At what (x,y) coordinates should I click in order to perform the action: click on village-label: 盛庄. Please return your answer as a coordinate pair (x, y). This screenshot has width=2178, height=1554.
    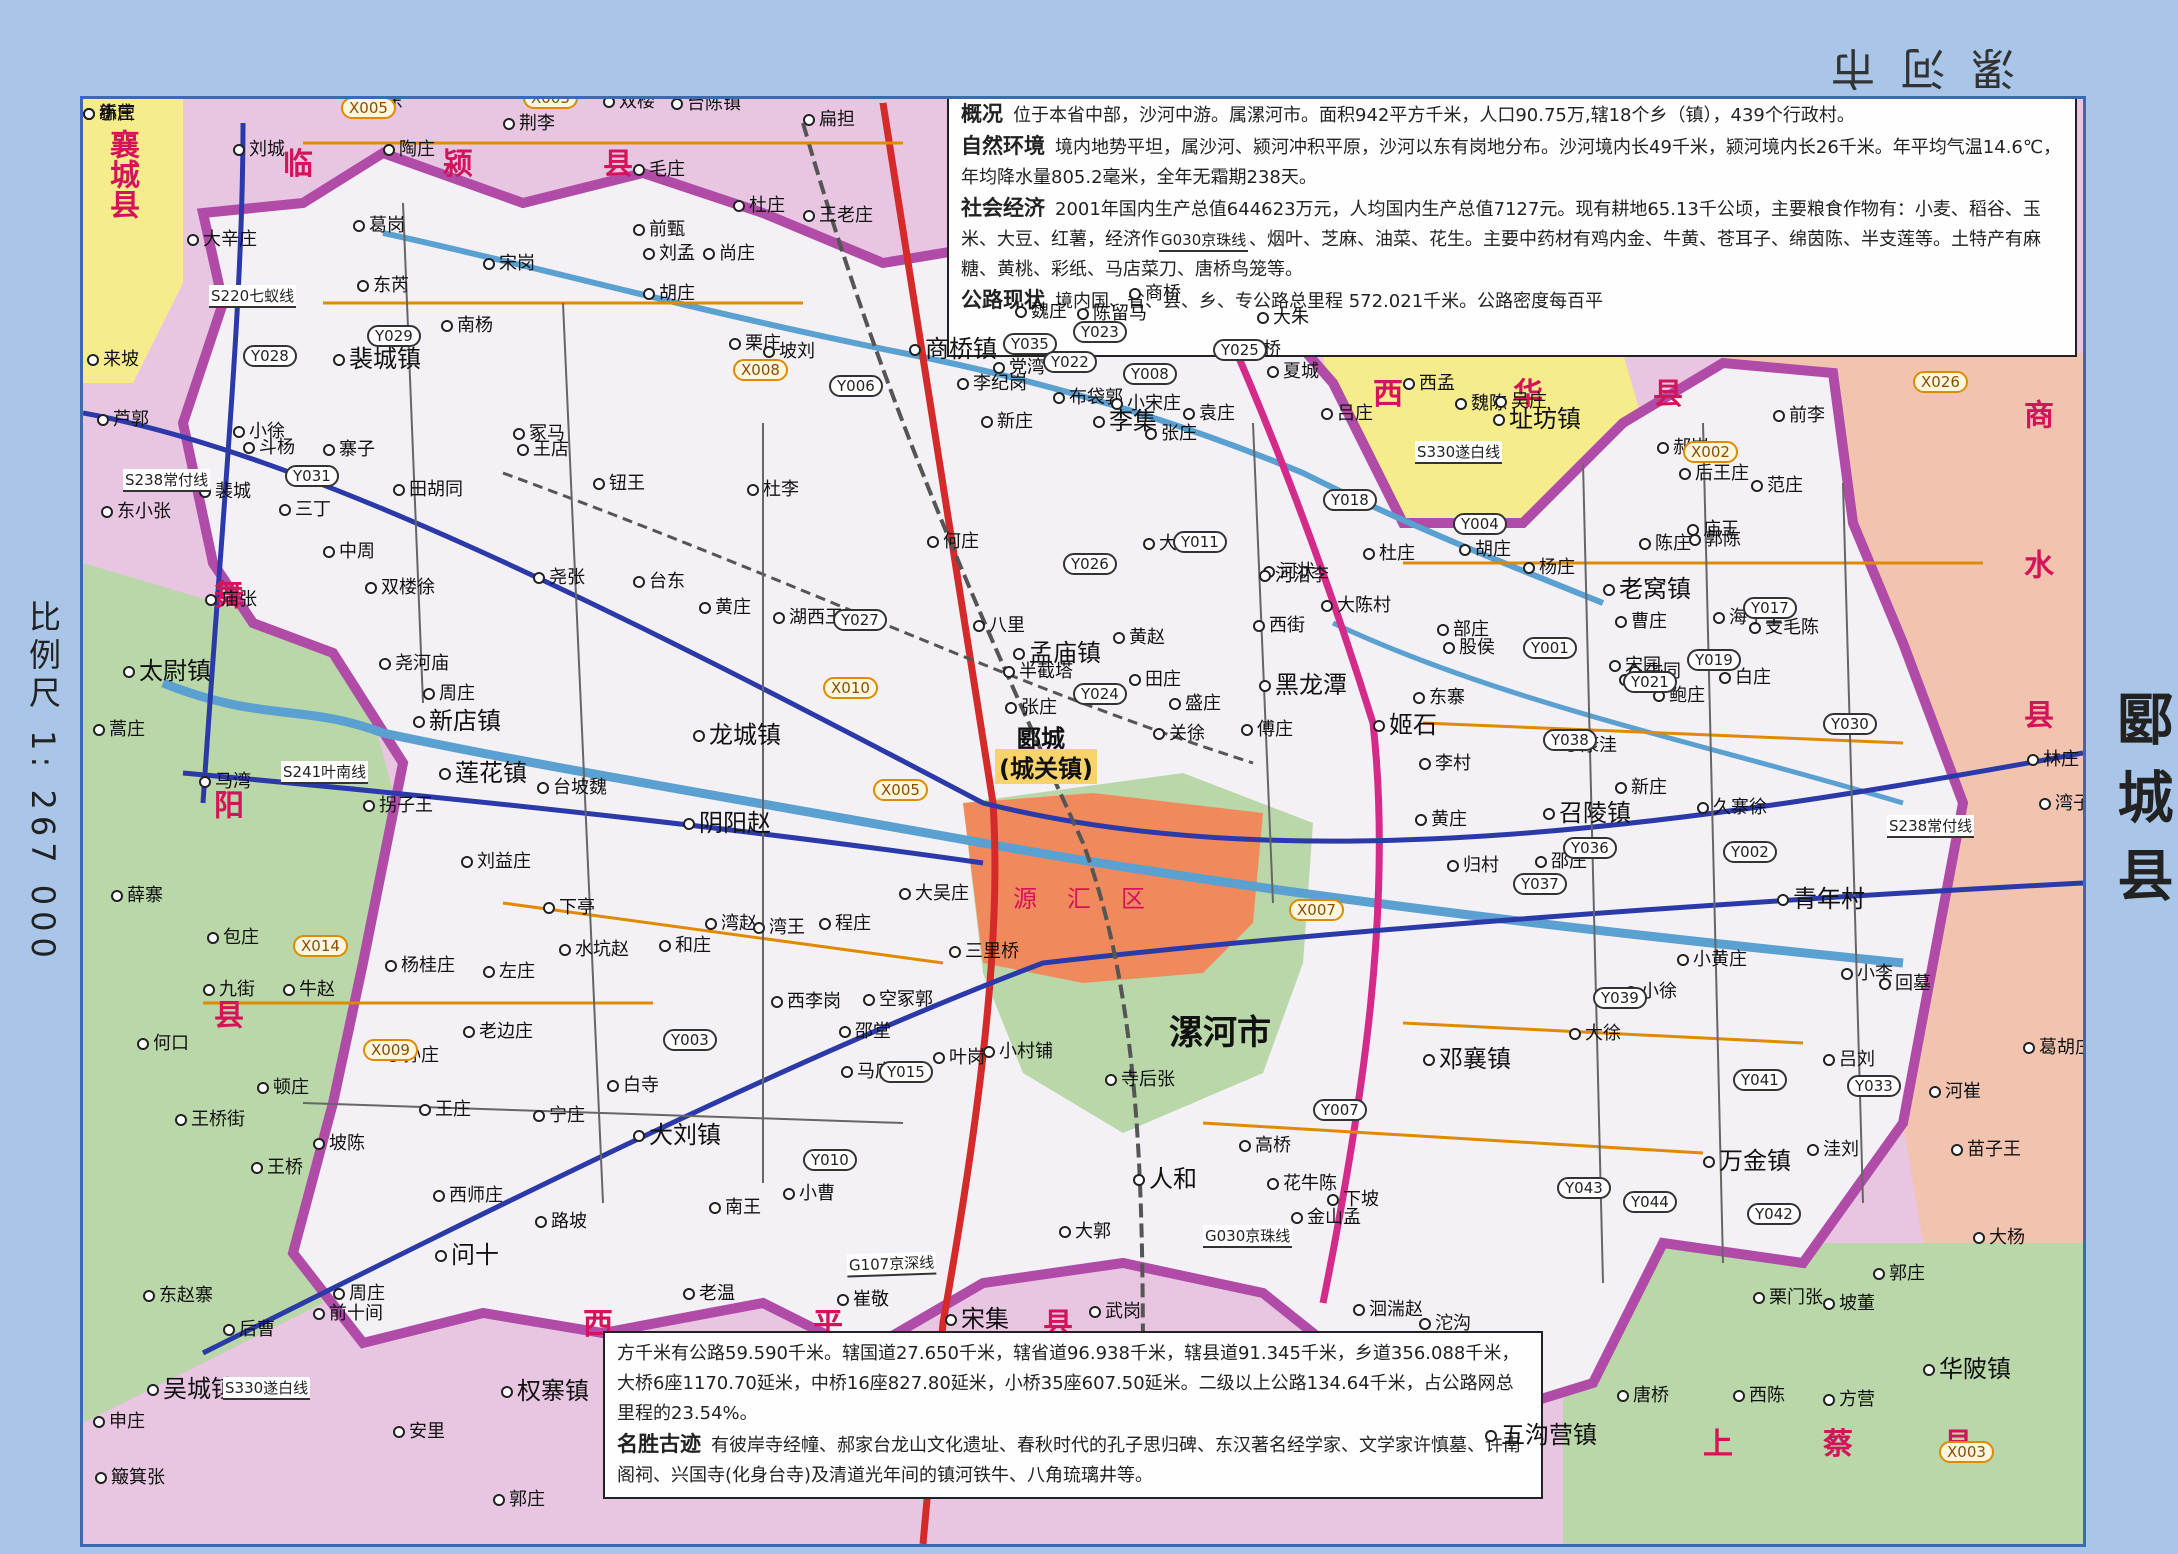
    Looking at the image, I should click on (1195, 702).